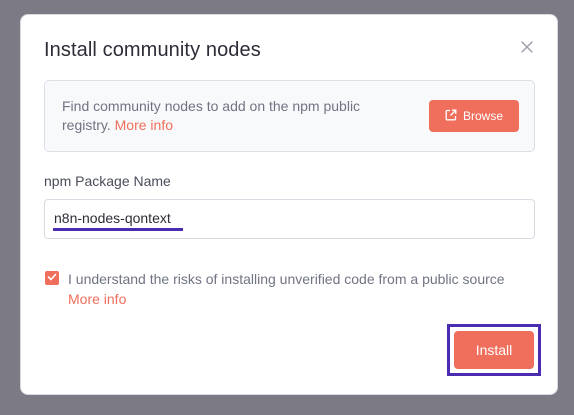 The image size is (574, 415). What do you see at coordinates (144, 125) in the screenshot?
I see `info-more-info-link: More info` at bounding box center [144, 125].